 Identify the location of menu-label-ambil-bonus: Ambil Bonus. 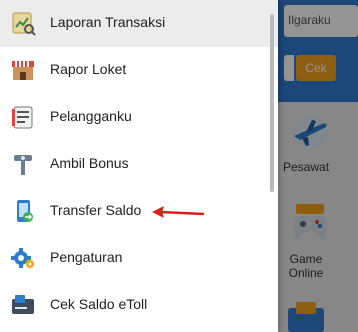
(89, 163).